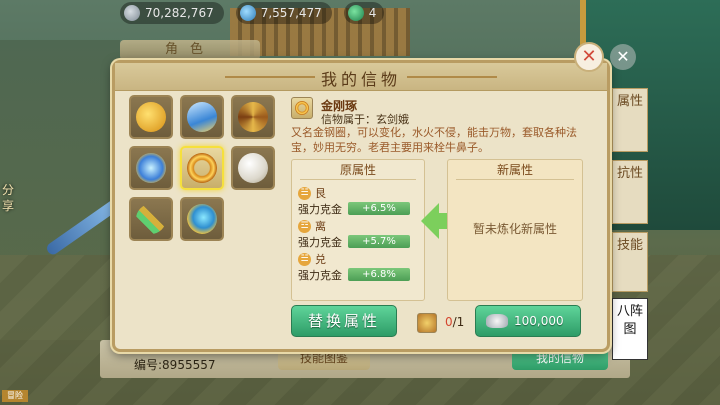 The image size is (720, 405). What do you see at coordinates (427, 323) in the screenshot?
I see `refine-material-icon` at bounding box center [427, 323].